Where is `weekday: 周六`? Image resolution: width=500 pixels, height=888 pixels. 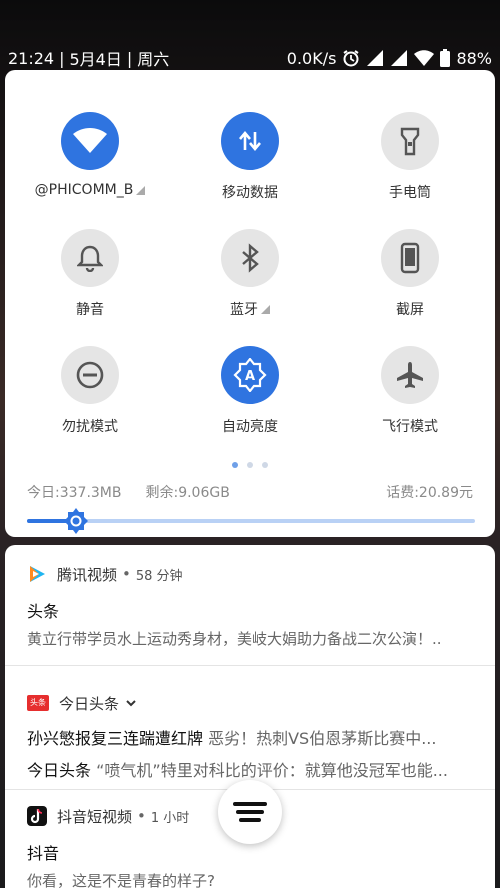
weekday: 周六 is located at coordinates (153, 59).